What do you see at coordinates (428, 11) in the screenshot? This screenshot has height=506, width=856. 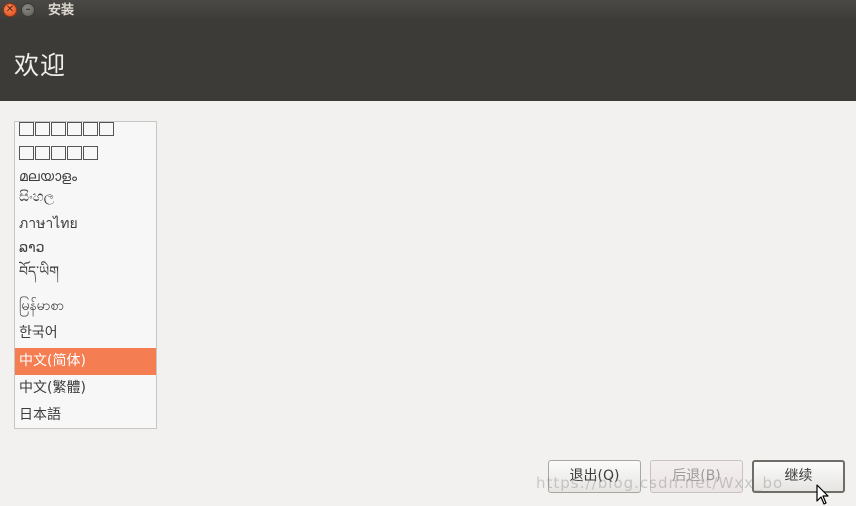 I see `title-bar: ✕ – 安装` at bounding box center [428, 11].